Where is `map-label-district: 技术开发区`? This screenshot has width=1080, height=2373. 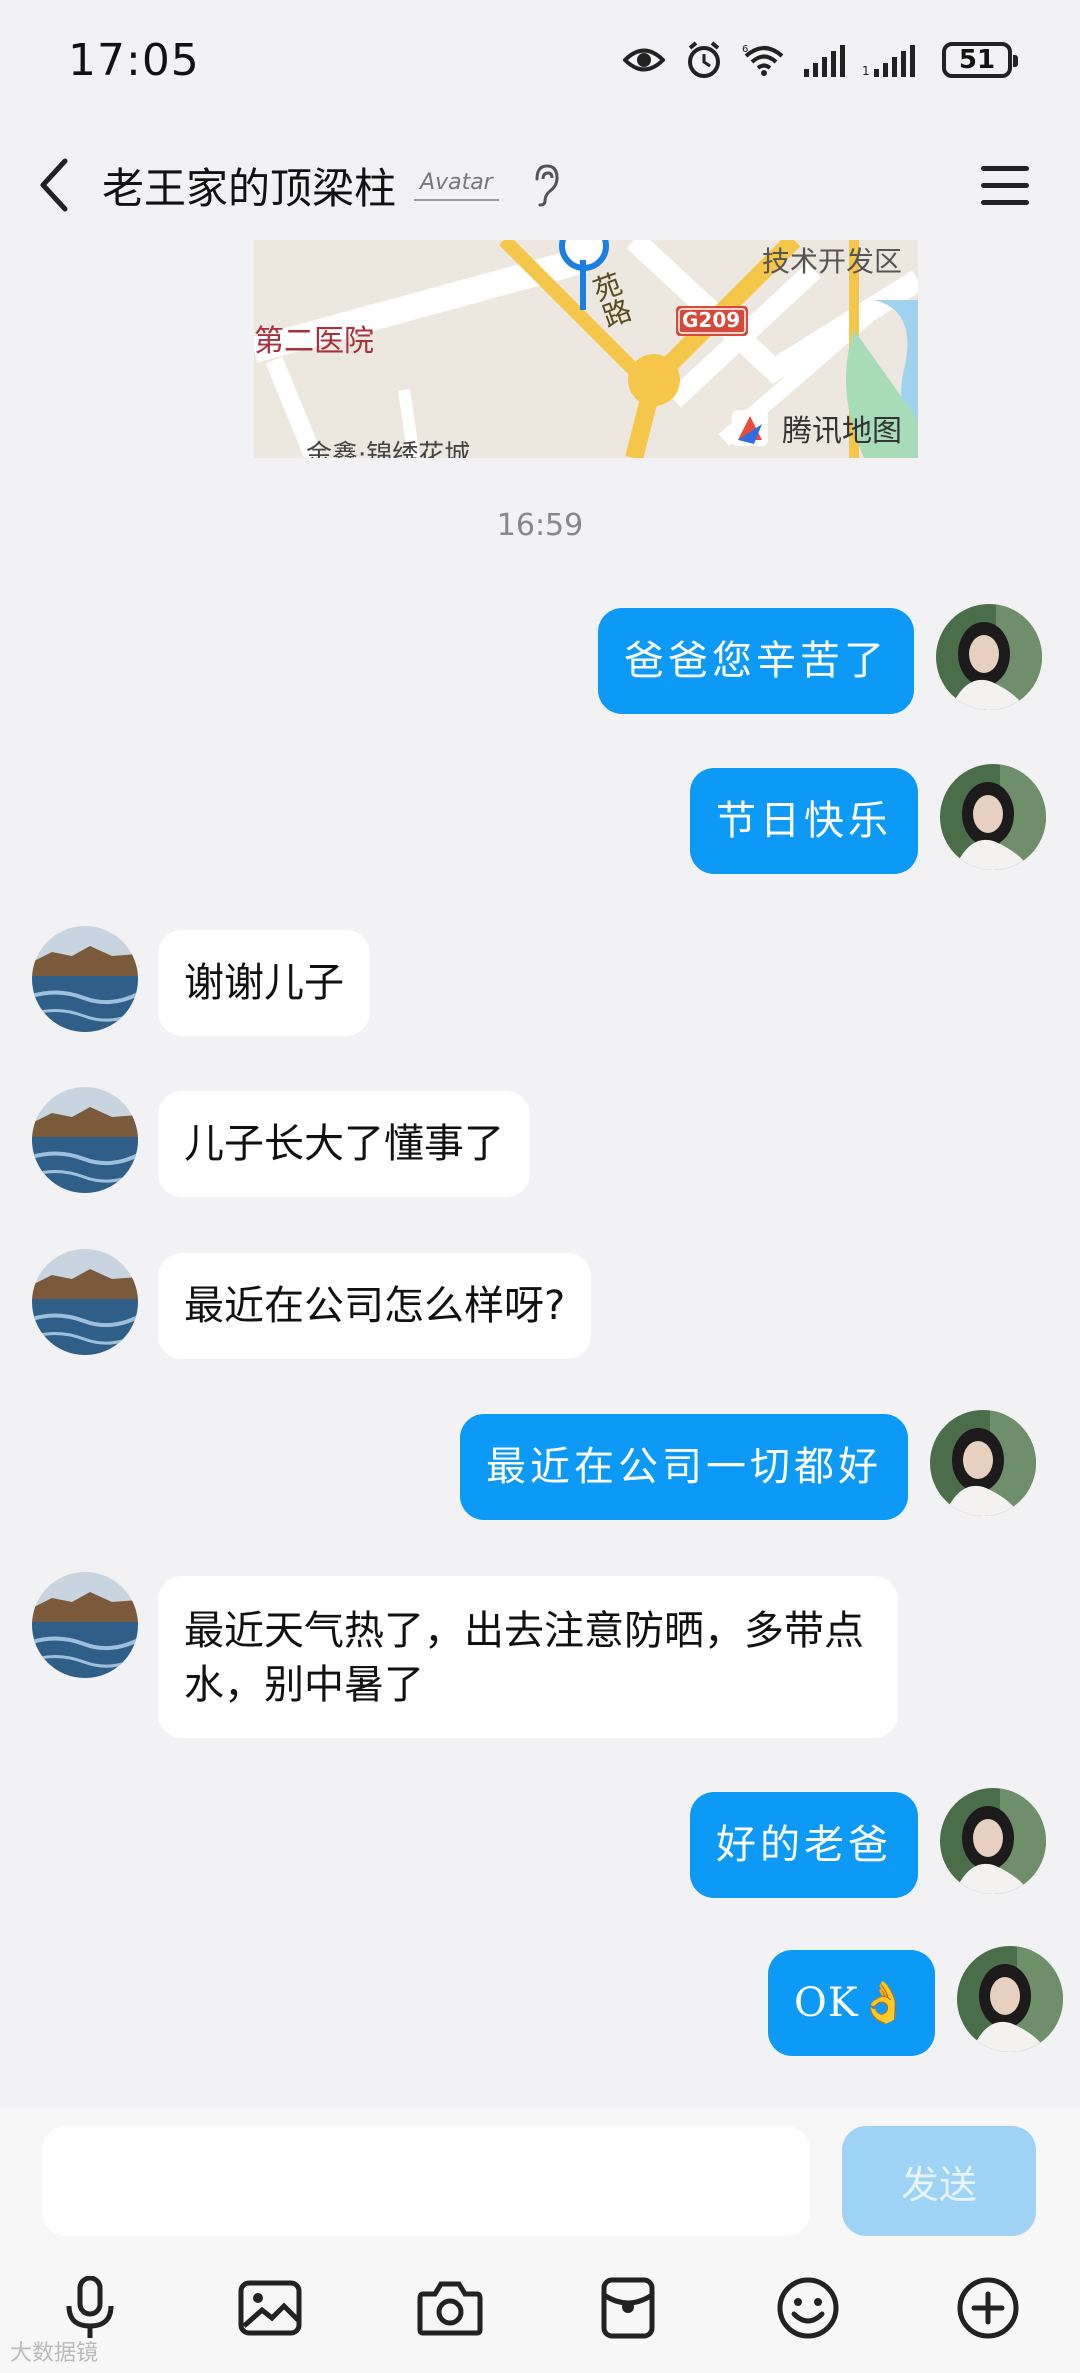 map-label-district: 技术开发区 is located at coordinates (832, 261).